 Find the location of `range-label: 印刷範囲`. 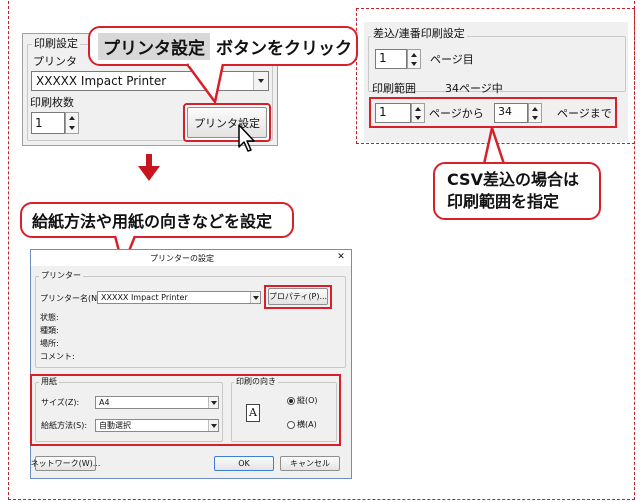

range-label: 印刷範囲 is located at coordinates (394, 88).